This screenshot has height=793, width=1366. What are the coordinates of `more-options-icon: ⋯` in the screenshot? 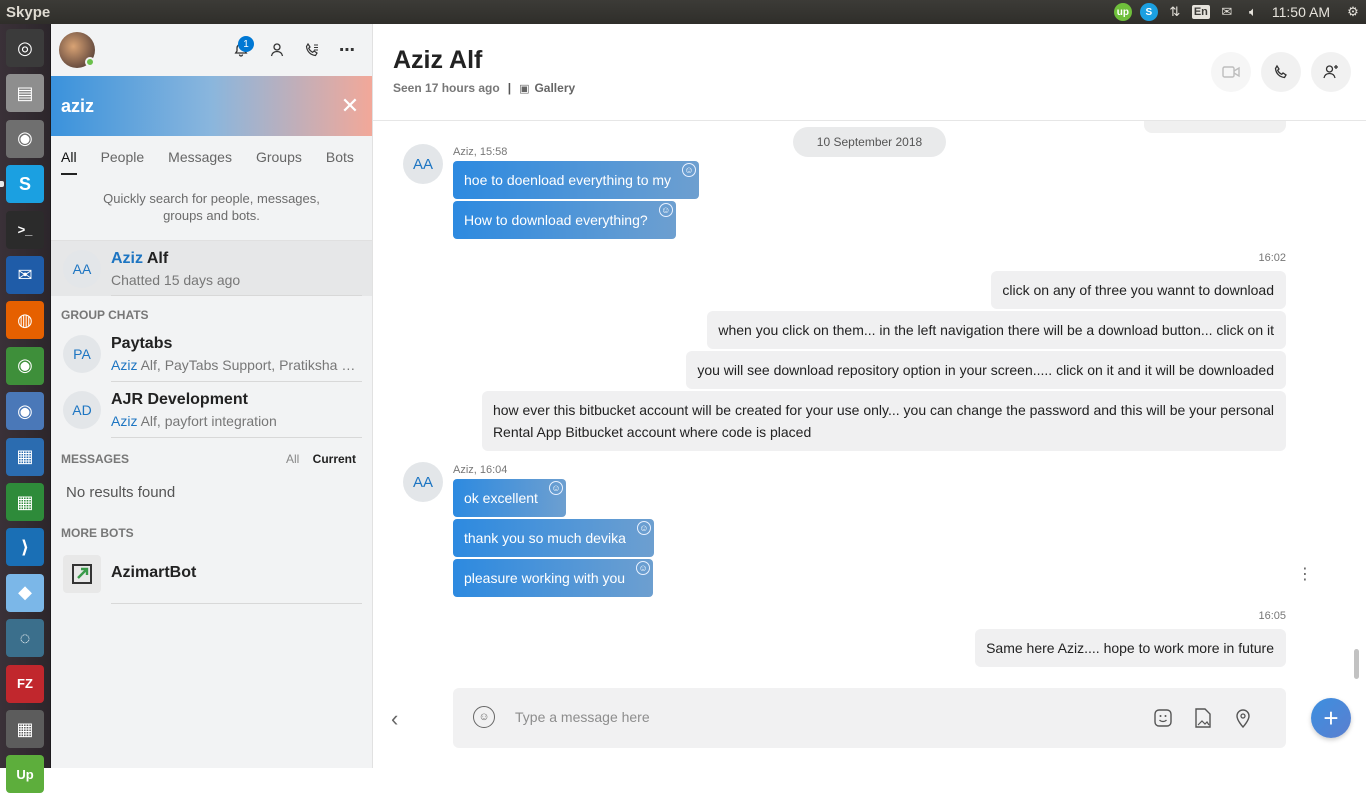 It's located at (347, 50).